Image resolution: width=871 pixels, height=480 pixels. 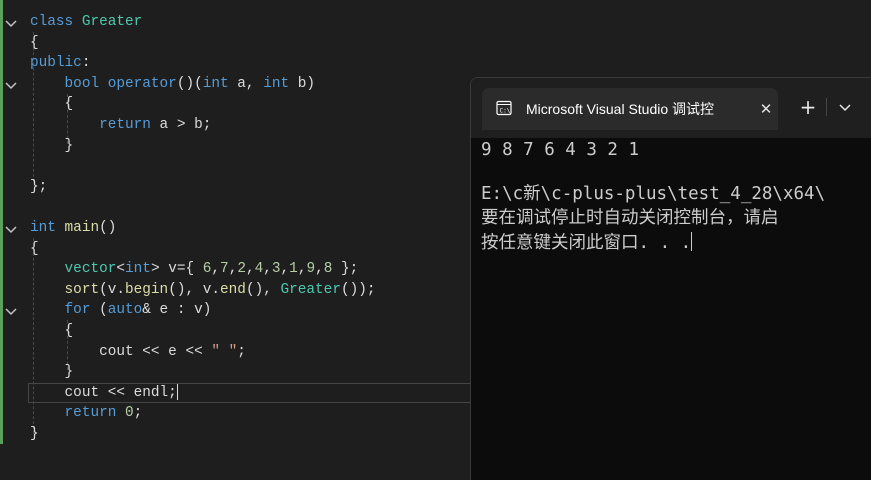 I want to click on code-token: 0, so click(x=129, y=413).